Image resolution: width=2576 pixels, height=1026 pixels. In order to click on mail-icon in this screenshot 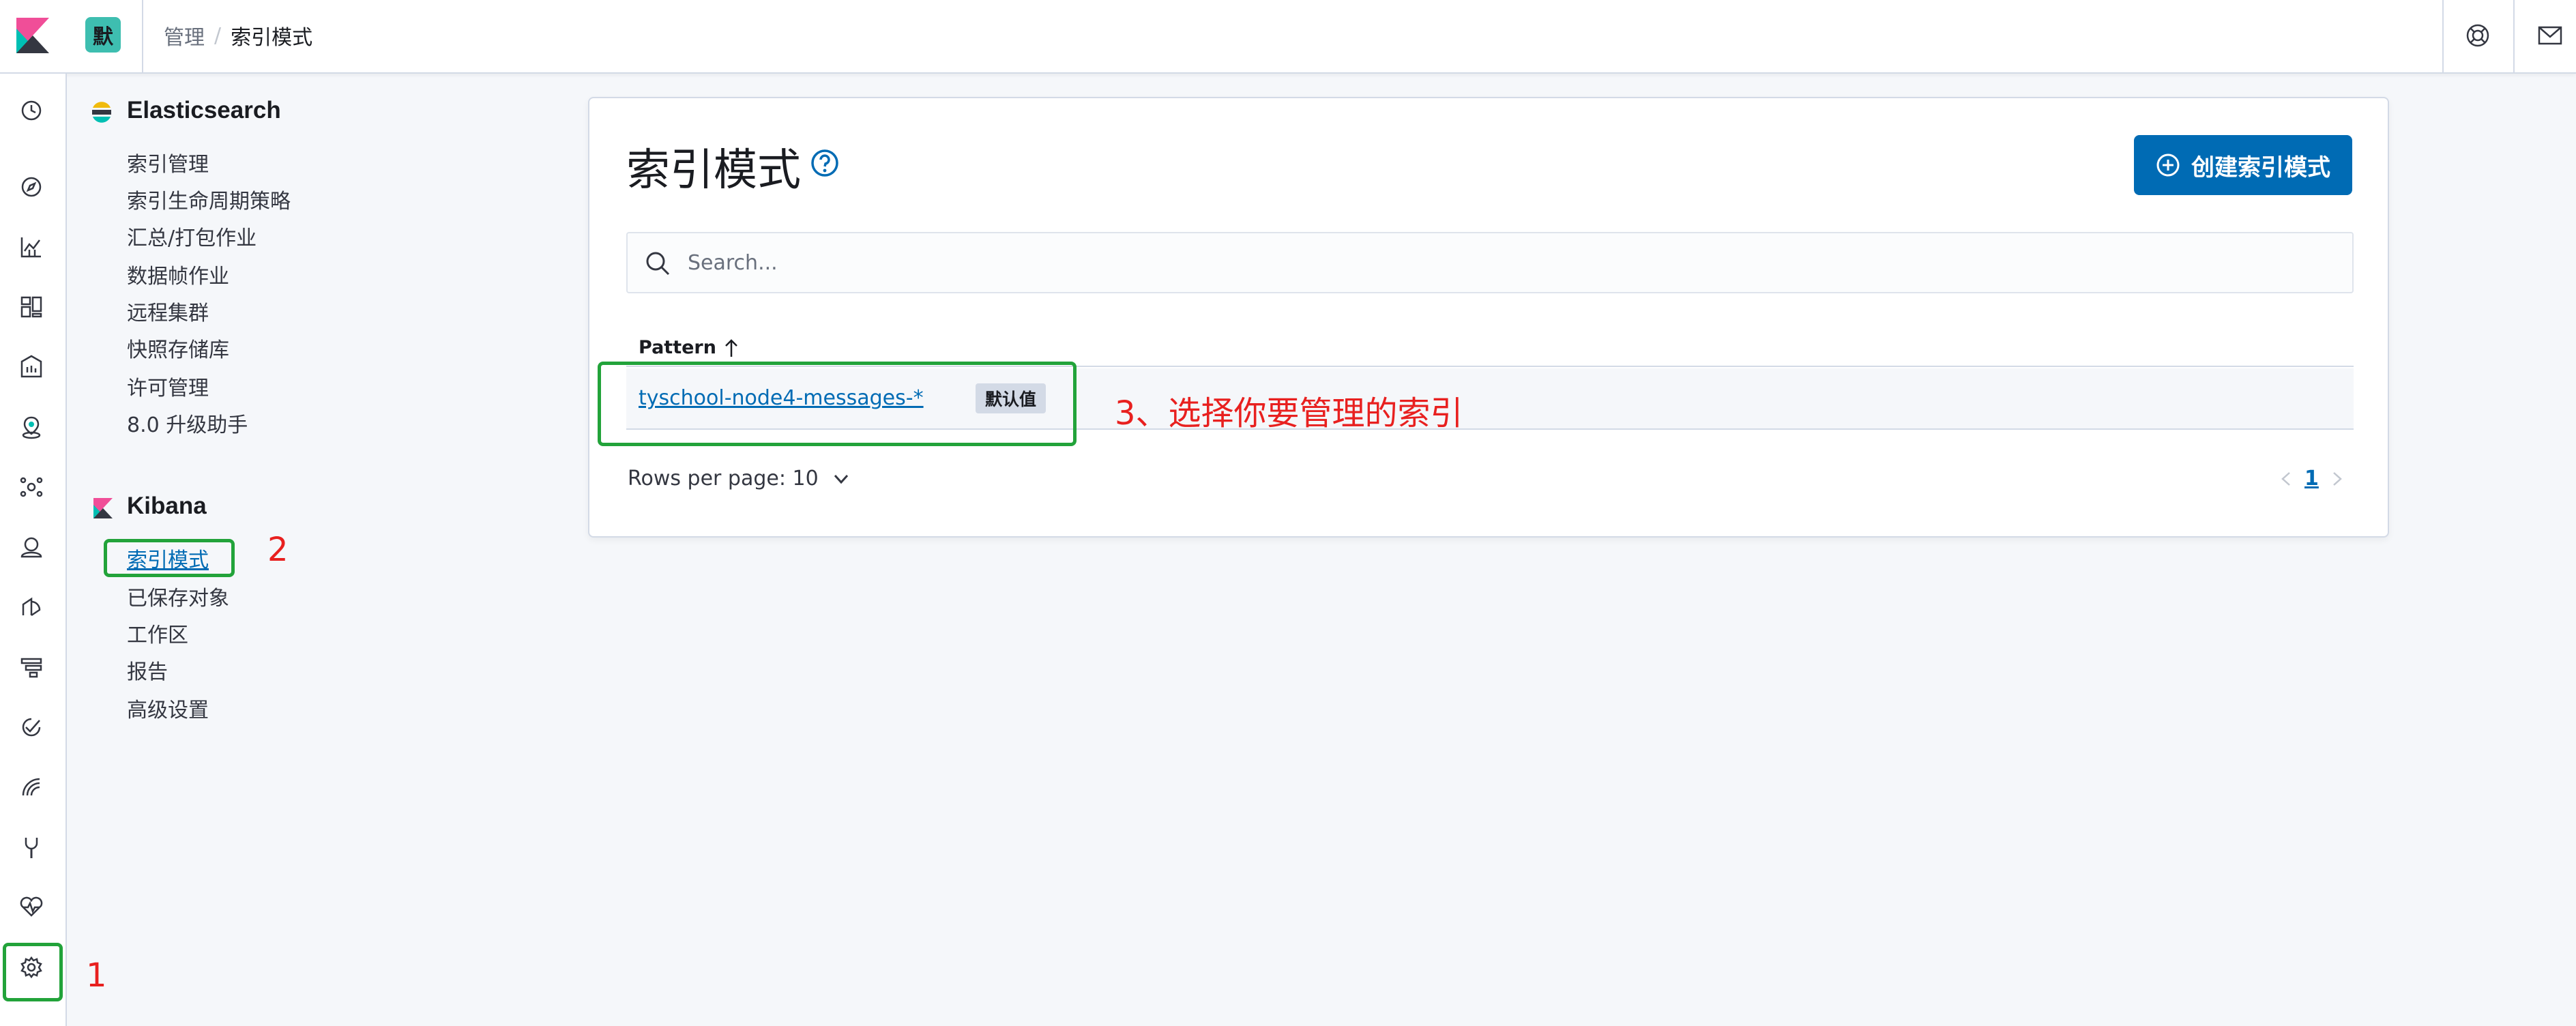, I will do `click(2550, 35)`.